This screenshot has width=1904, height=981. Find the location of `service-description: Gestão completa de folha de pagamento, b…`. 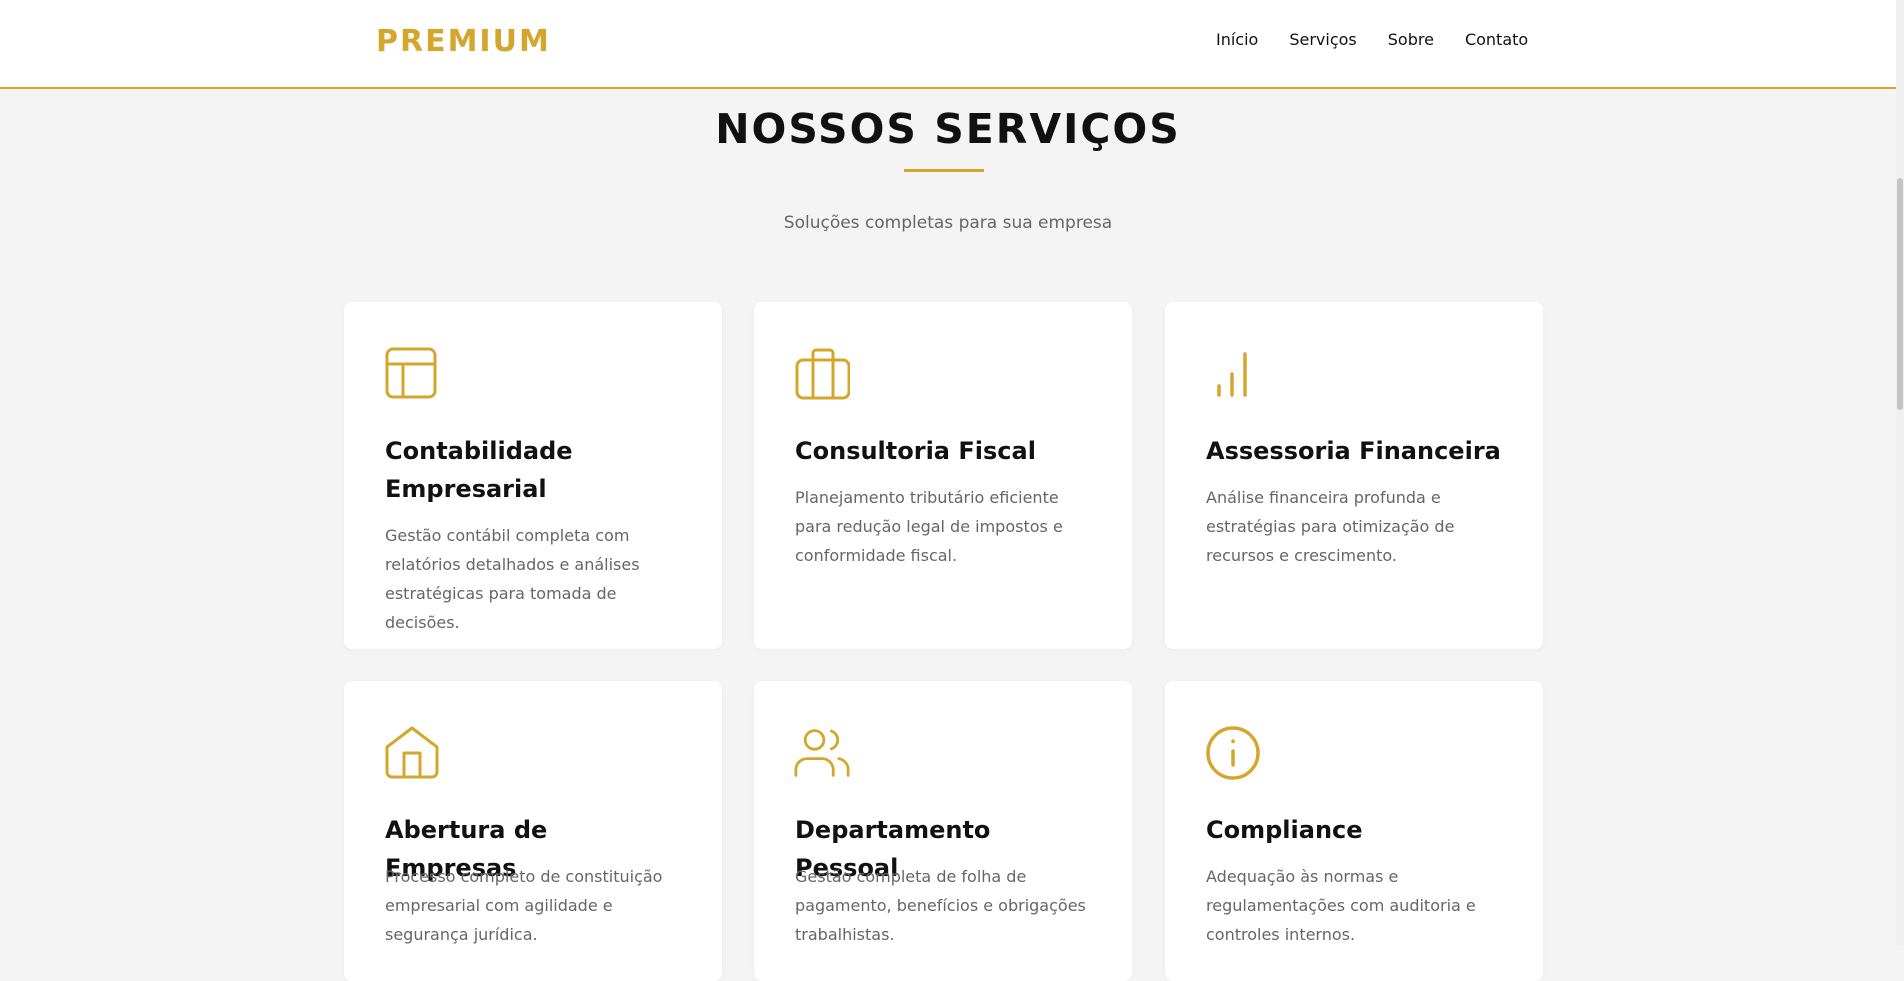

service-description: Gestão completa de folha de pagamento, b… is located at coordinates (940, 905).